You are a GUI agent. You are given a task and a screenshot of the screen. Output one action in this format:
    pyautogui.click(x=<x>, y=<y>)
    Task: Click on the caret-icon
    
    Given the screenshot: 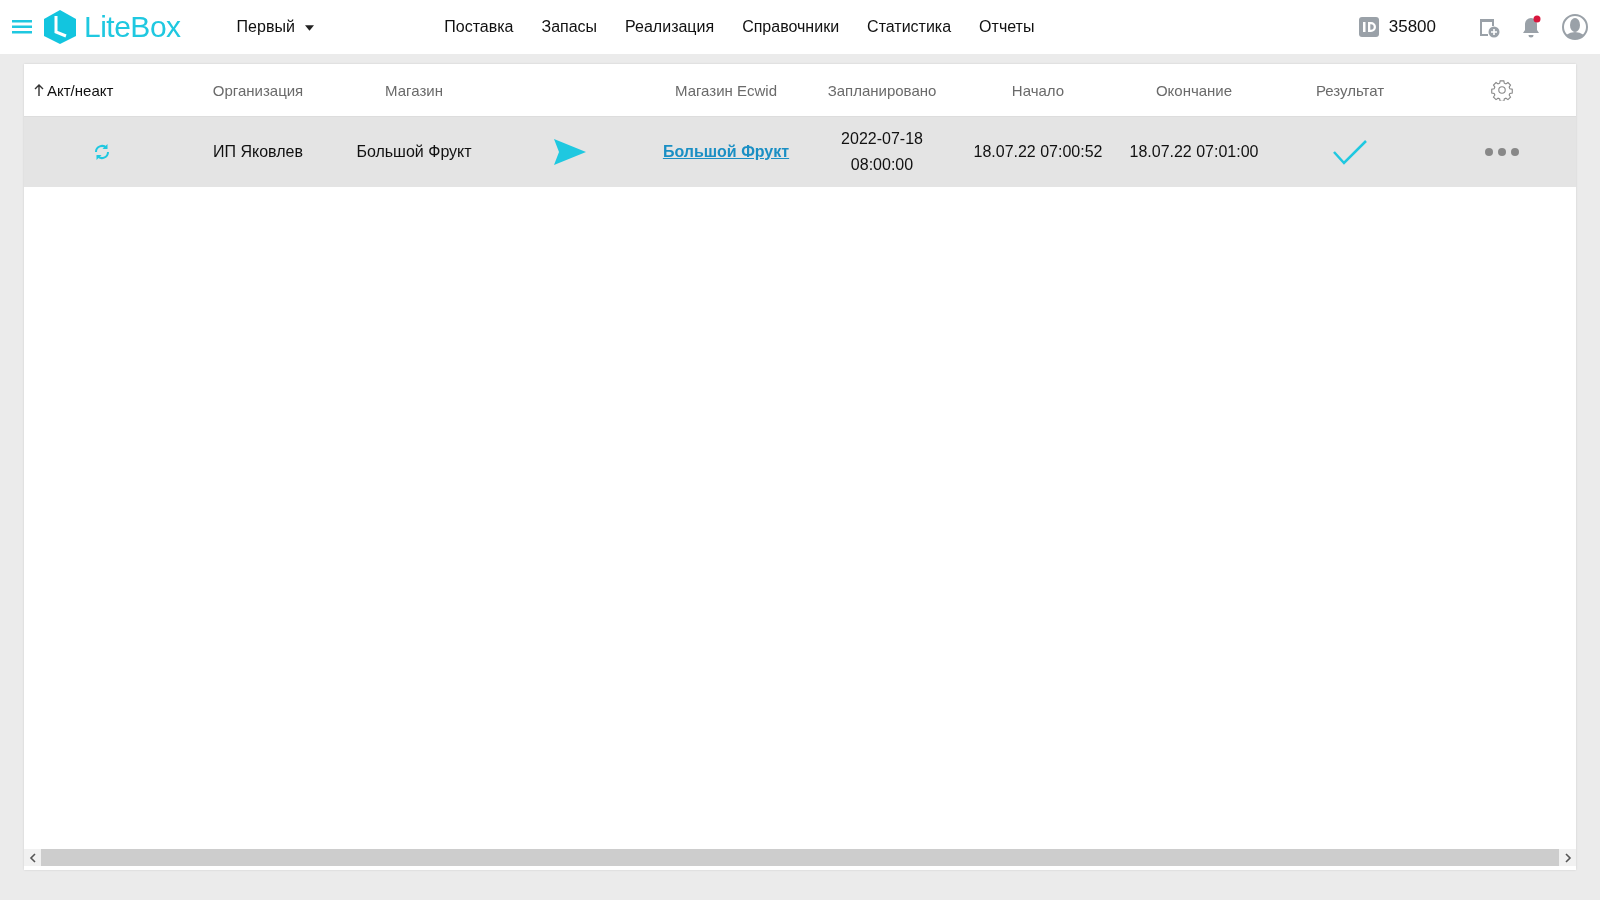 What is the action you would take?
    pyautogui.click(x=310, y=27)
    